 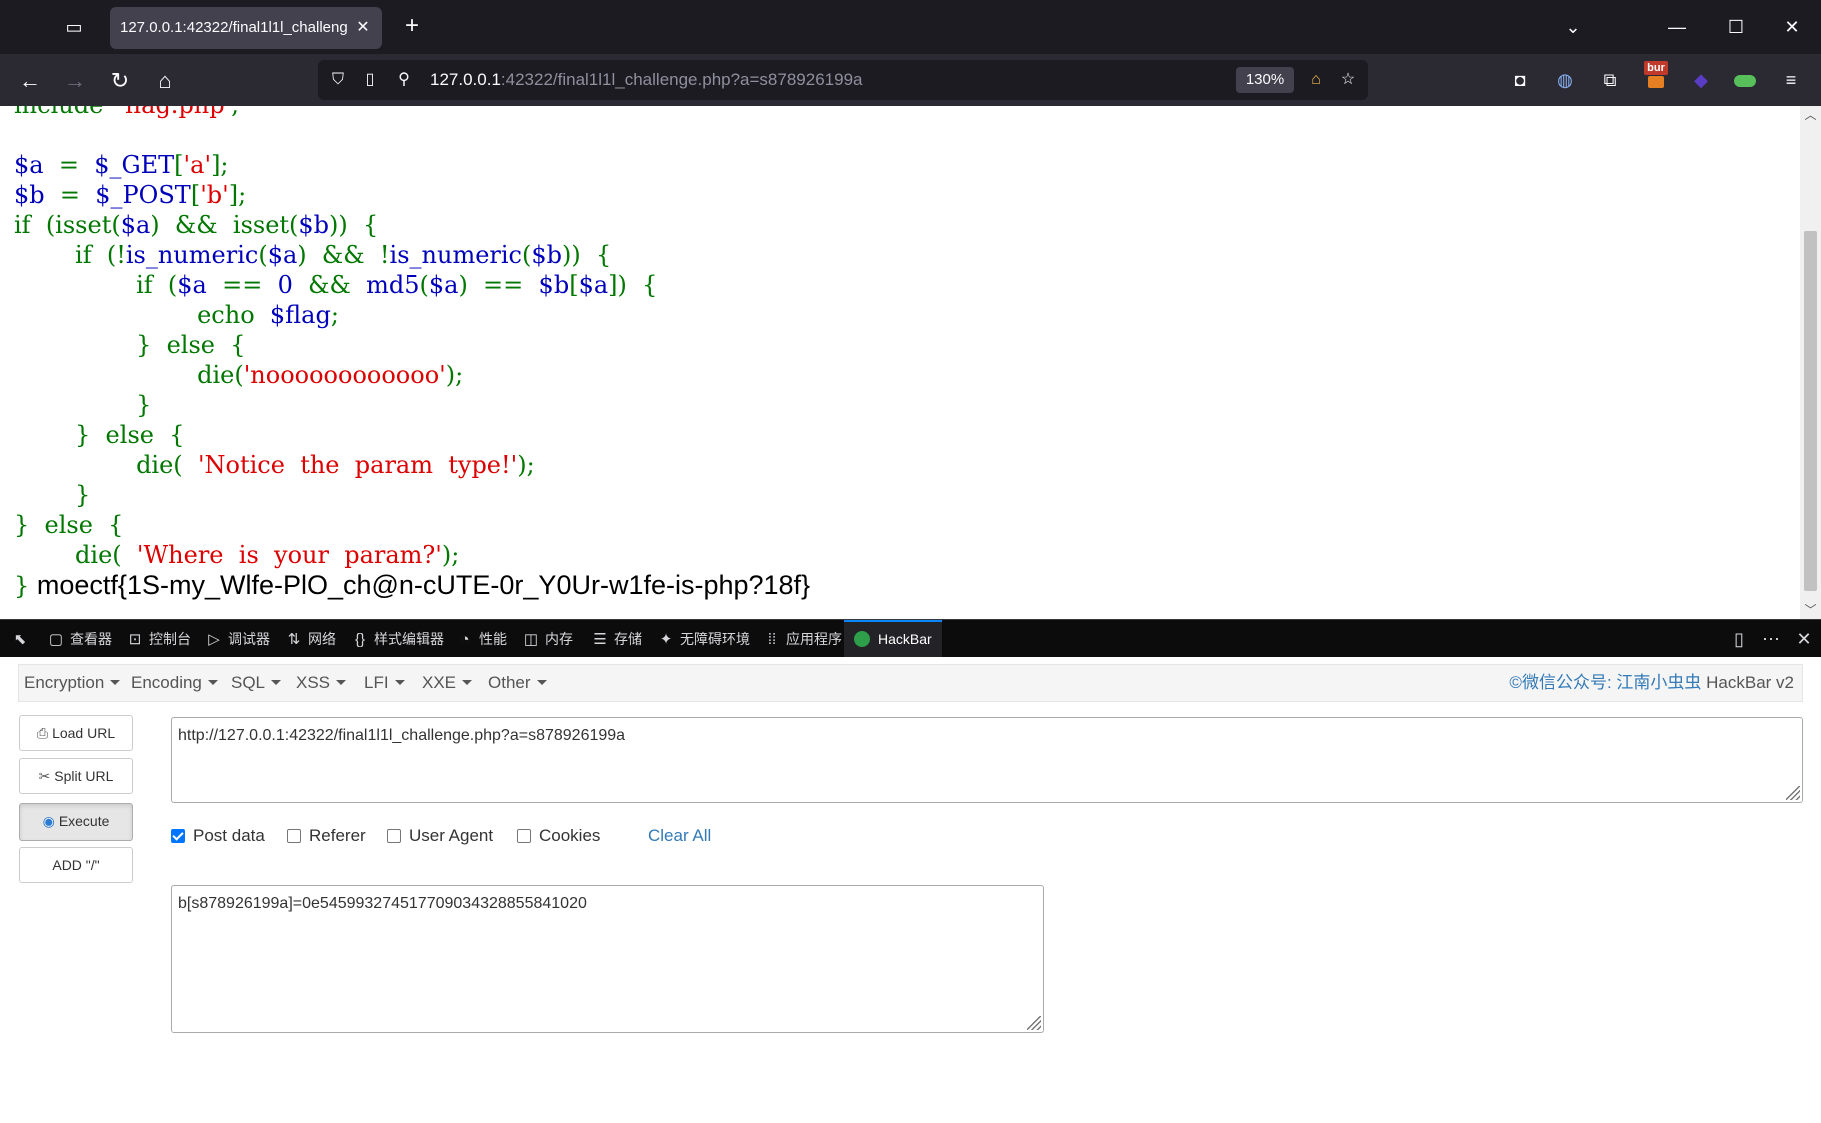 I want to click on menu-encoding: Encoding, so click(x=174, y=683).